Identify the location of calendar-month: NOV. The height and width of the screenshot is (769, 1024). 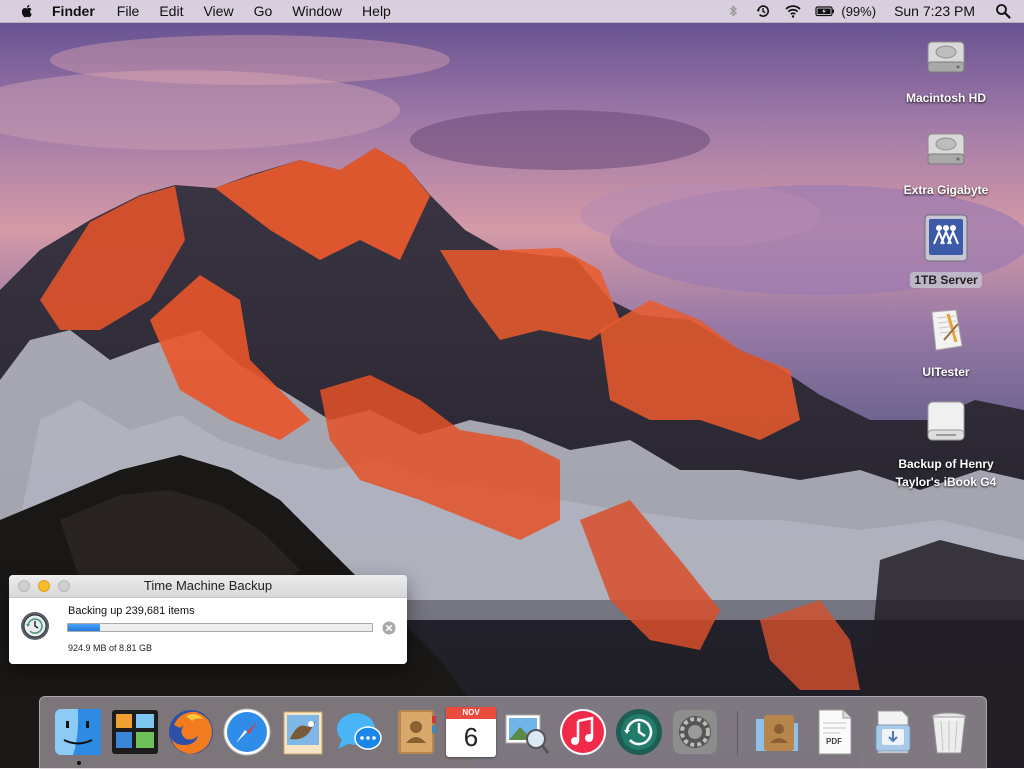
(471, 713).